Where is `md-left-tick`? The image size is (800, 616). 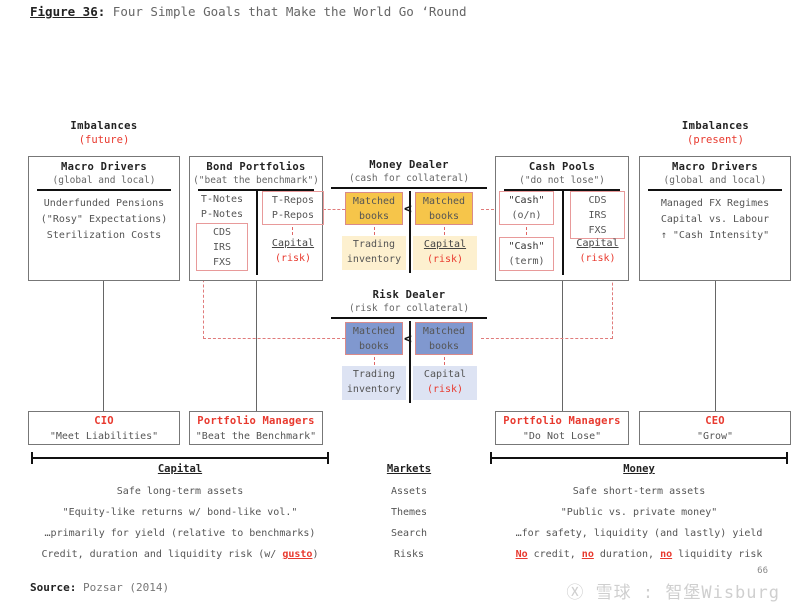
md-left-tick is located at coordinates (374, 231).